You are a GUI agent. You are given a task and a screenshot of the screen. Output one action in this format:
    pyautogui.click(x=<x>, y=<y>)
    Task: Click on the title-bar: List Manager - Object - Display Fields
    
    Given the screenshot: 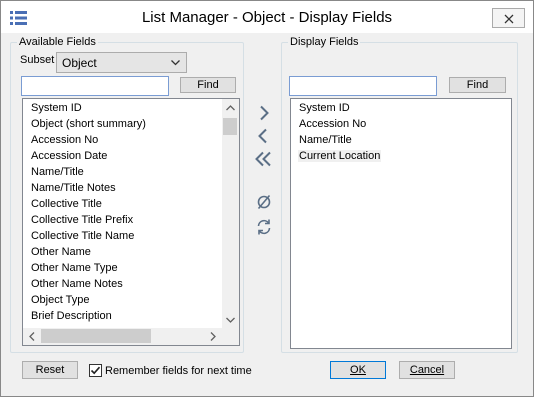 What is the action you would take?
    pyautogui.click(x=267, y=17)
    